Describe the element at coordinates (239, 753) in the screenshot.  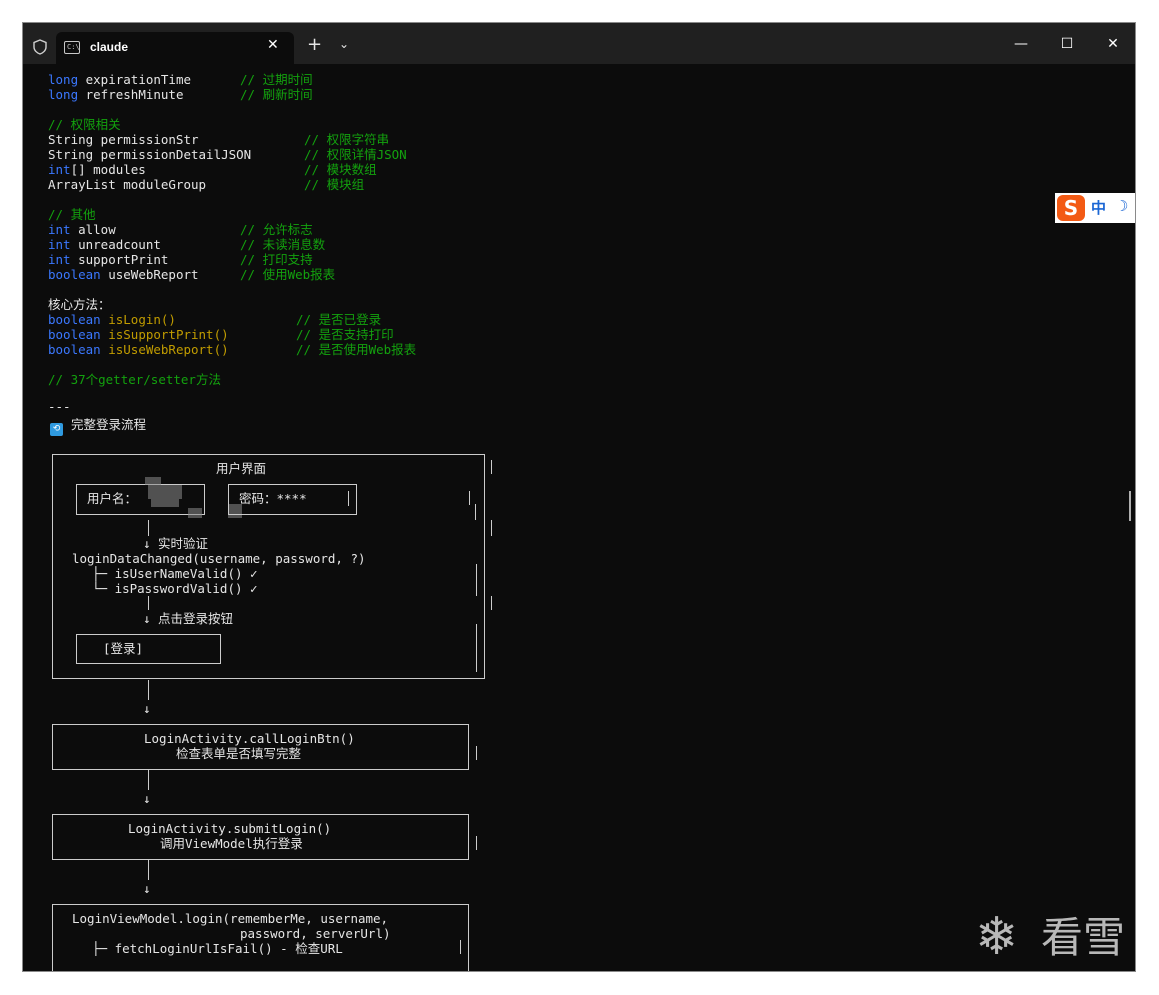
I see `call-login-desc: 检查表单是否填写完整` at that location.